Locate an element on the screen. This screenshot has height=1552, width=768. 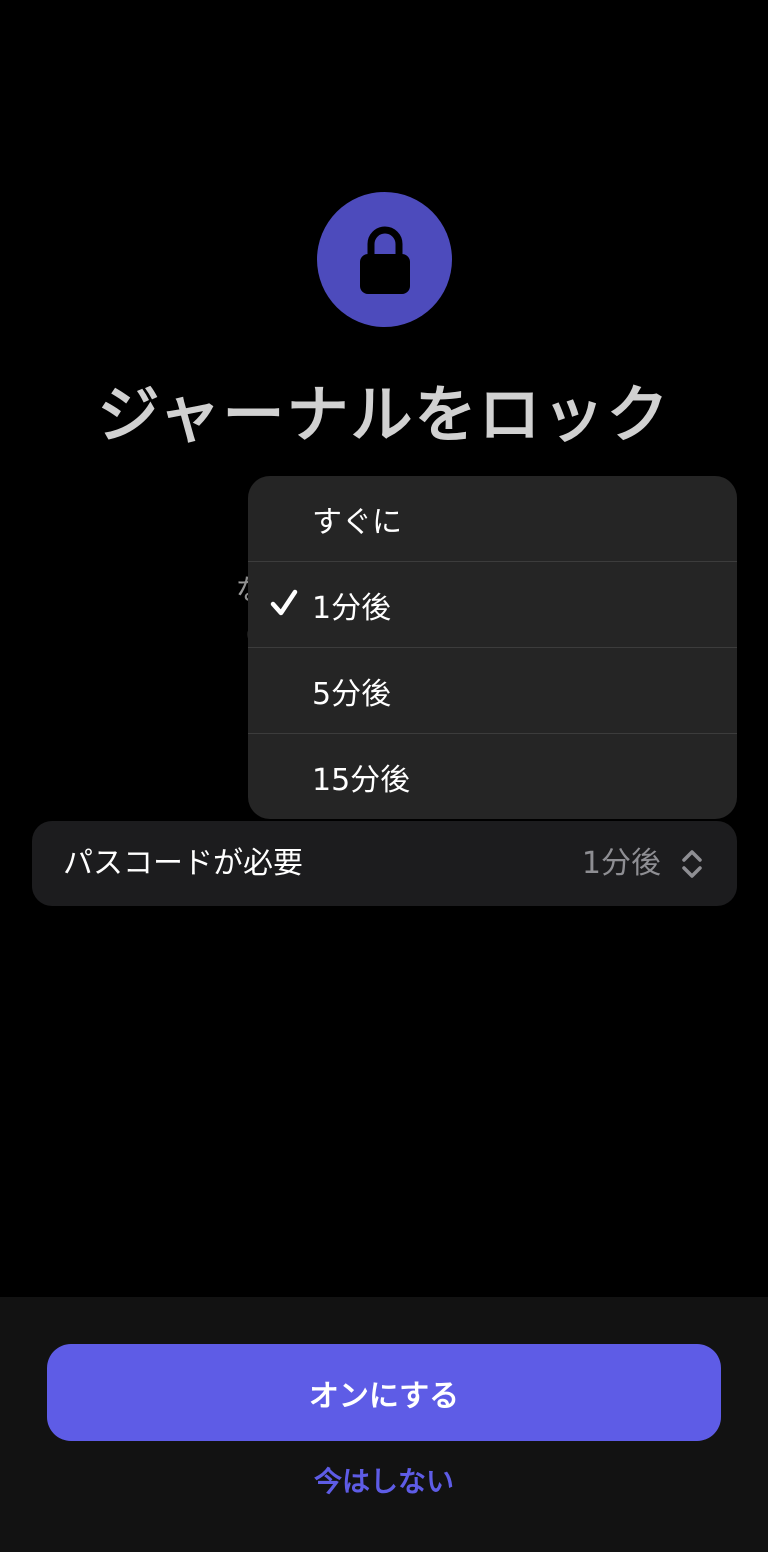
passcode-timeout-menu: すぐに 1分後 5分後 15分後 is located at coordinates (492, 647).